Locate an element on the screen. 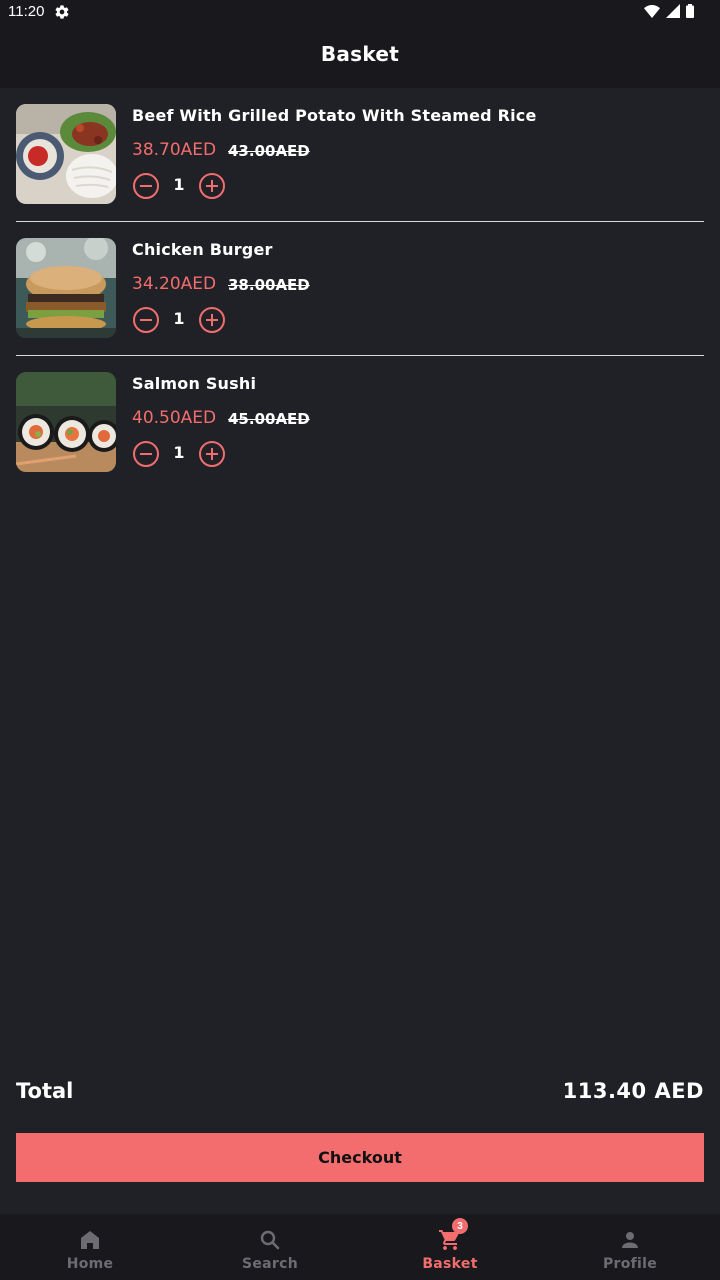 Image resolution: width=720 pixels, height=1280 pixels. checkout-button: Checkout is located at coordinates (360, 1157).